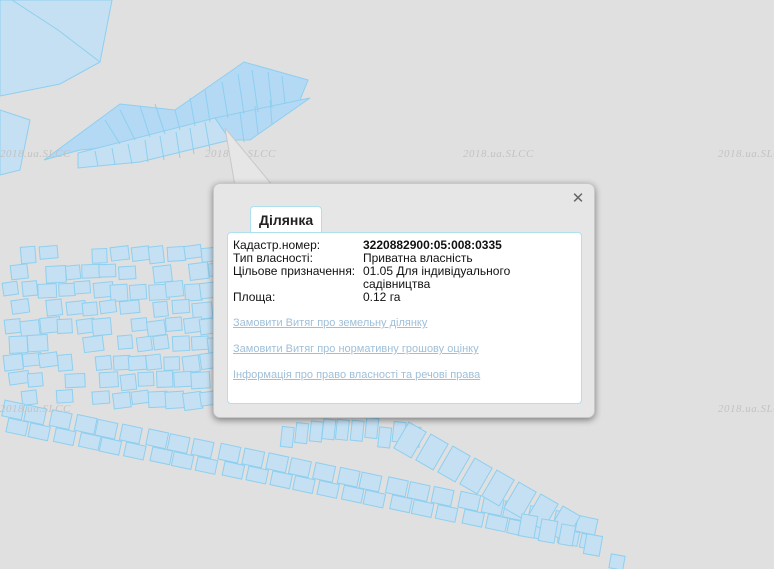 The height and width of the screenshot is (569, 774). Describe the element at coordinates (330, 323) in the screenshot. I see `order-land-extract-link: Замовити Витяг про земельну ділянку` at that location.